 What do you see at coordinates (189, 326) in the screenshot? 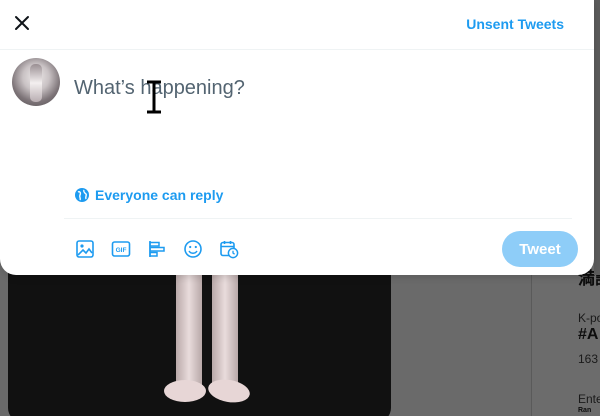
I see `photo-leg-left` at bounding box center [189, 326].